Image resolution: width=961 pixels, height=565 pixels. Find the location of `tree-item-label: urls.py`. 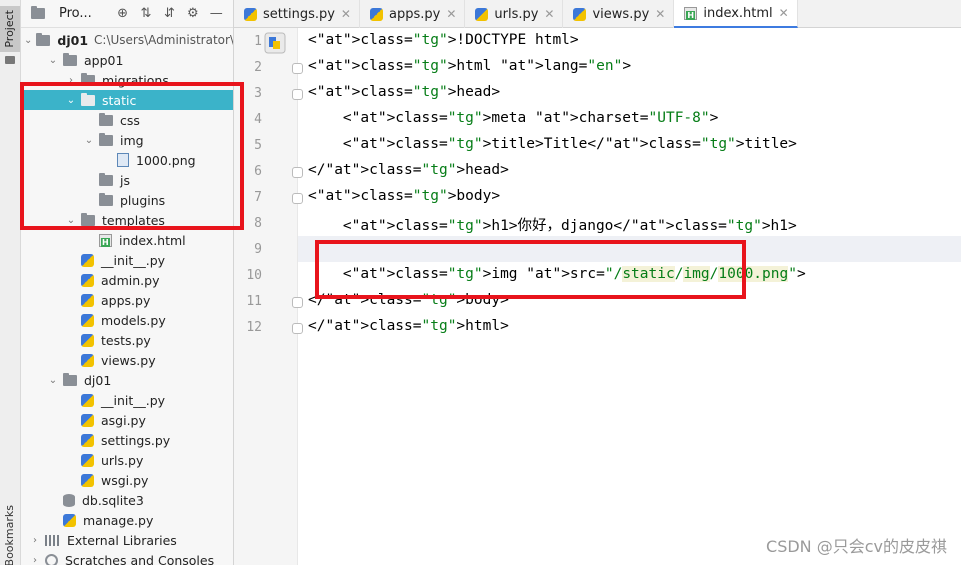

tree-item-label: urls.py is located at coordinates (122, 460).